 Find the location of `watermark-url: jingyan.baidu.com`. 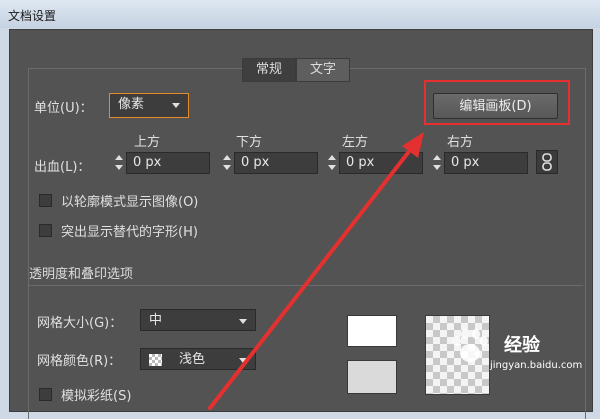

watermark-url: jingyan.baidu.com is located at coordinates (536, 365).